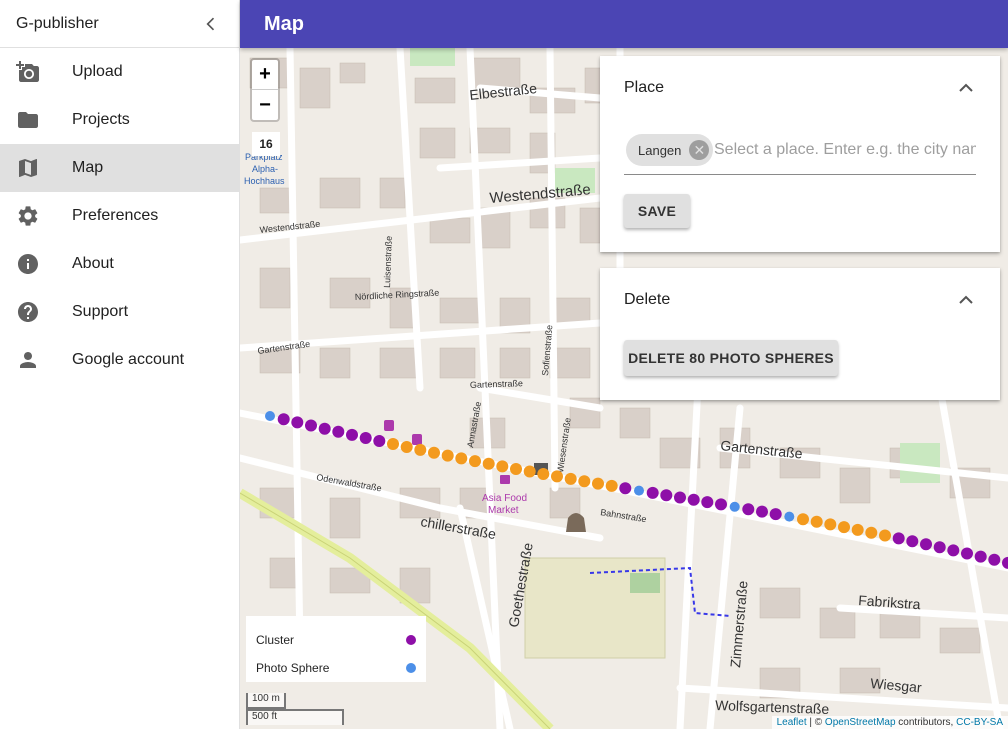 The height and width of the screenshot is (729, 1008). What do you see at coordinates (657, 211) in the screenshot?
I see `save-button: SAVE` at bounding box center [657, 211].